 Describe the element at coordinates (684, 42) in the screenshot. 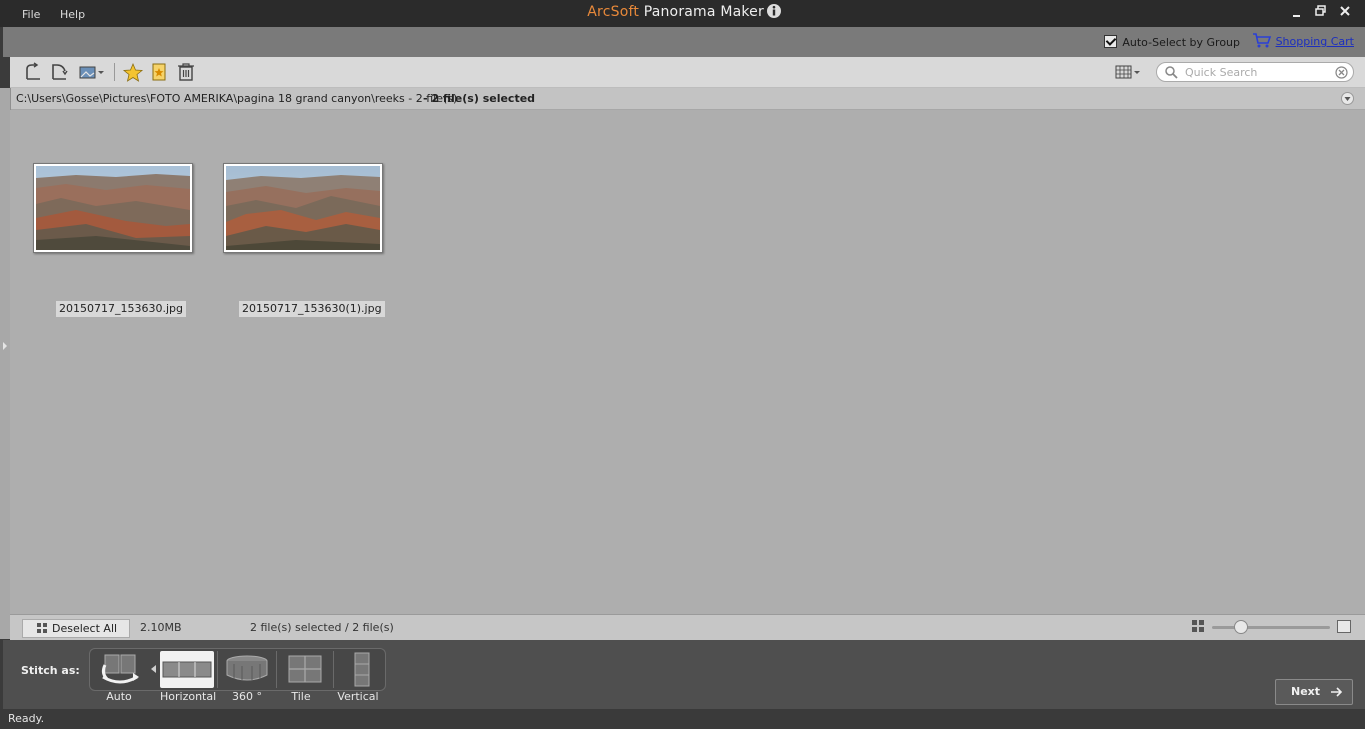

I see `options-bar: Auto-Select by Group Shopping Cart` at that location.